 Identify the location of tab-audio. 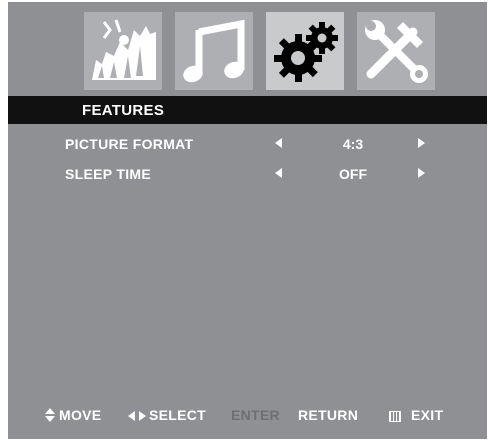
(214, 51).